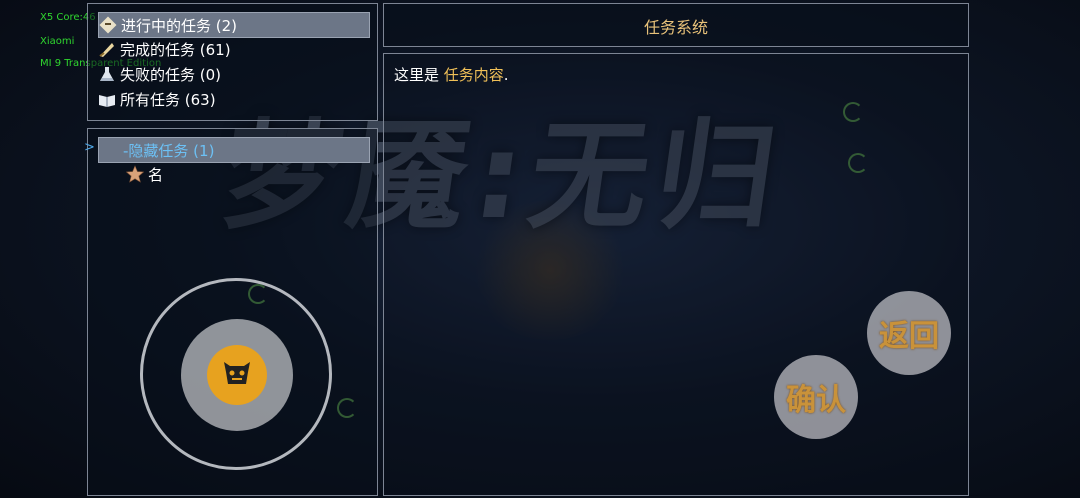 The width and height of the screenshot is (1080, 498). What do you see at coordinates (108, 25) in the screenshot?
I see `scroll-icon` at bounding box center [108, 25].